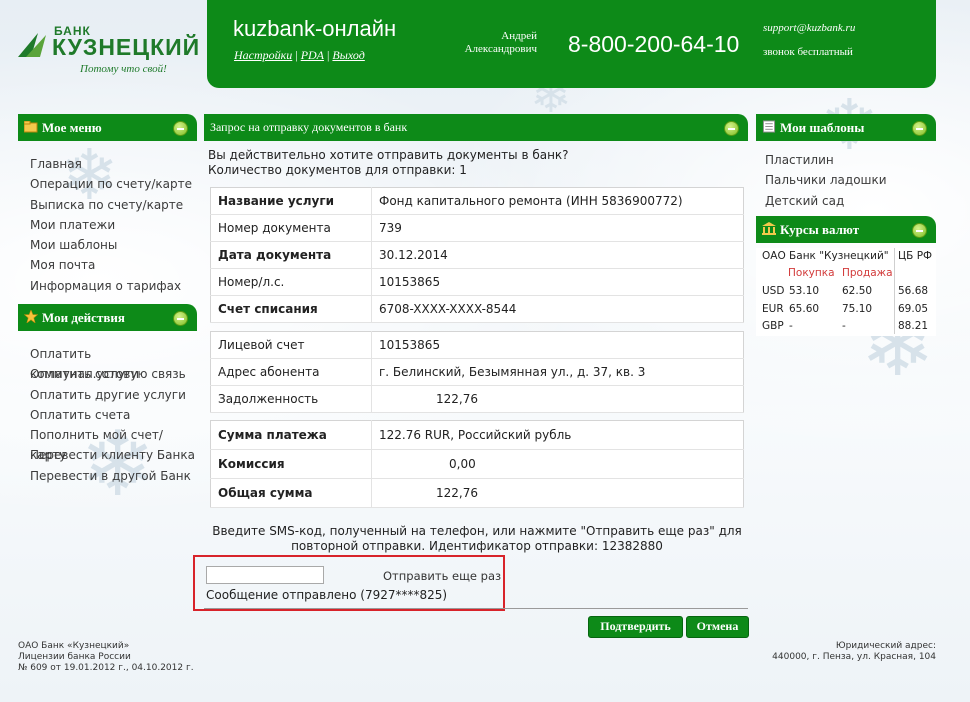 Image resolution: width=970 pixels, height=702 pixels. I want to click on action-transfer-client: Перевести клиенту Банка, so click(113, 455).